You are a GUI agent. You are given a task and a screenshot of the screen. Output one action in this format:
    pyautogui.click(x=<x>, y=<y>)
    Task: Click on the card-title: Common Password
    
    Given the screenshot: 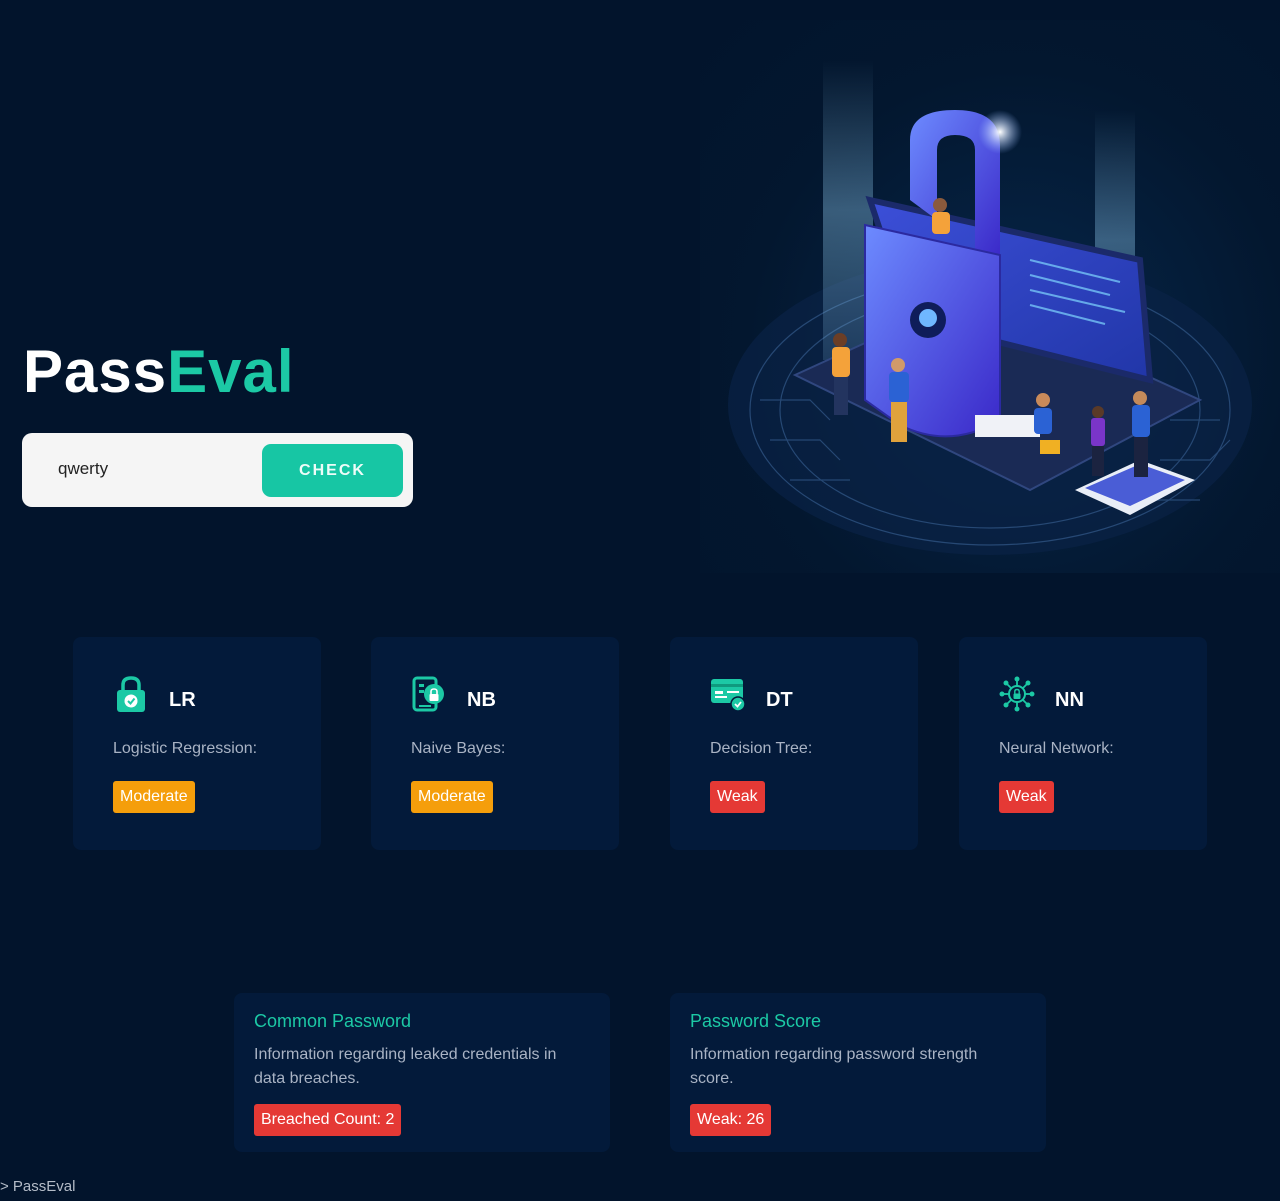 What is the action you would take?
    pyautogui.click(x=333, y=1021)
    